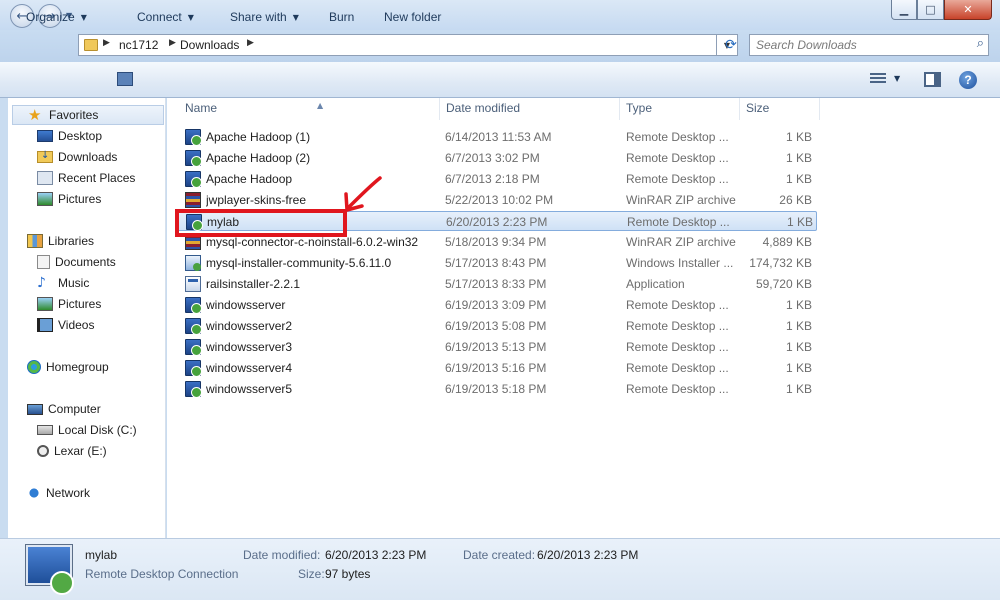 Image resolution: width=1000 pixels, height=600 pixels. Describe the element at coordinates (68, 367) in the screenshot. I see `nav-homegroup: Homegroup` at that location.